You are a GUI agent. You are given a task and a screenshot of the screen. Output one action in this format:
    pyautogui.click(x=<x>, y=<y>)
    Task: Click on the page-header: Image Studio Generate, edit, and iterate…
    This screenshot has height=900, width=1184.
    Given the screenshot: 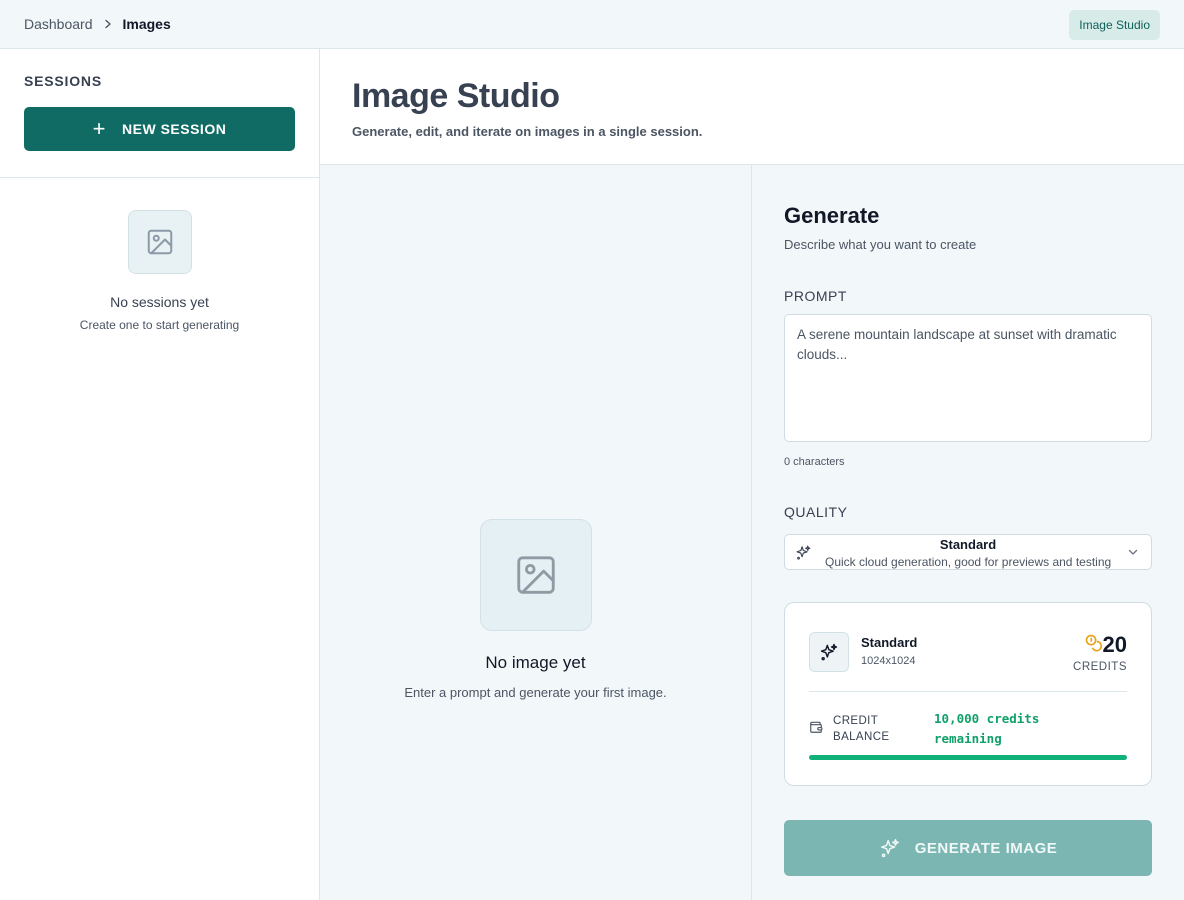 What is the action you would take?
    pyautogui.click(x=752, y=107)
    